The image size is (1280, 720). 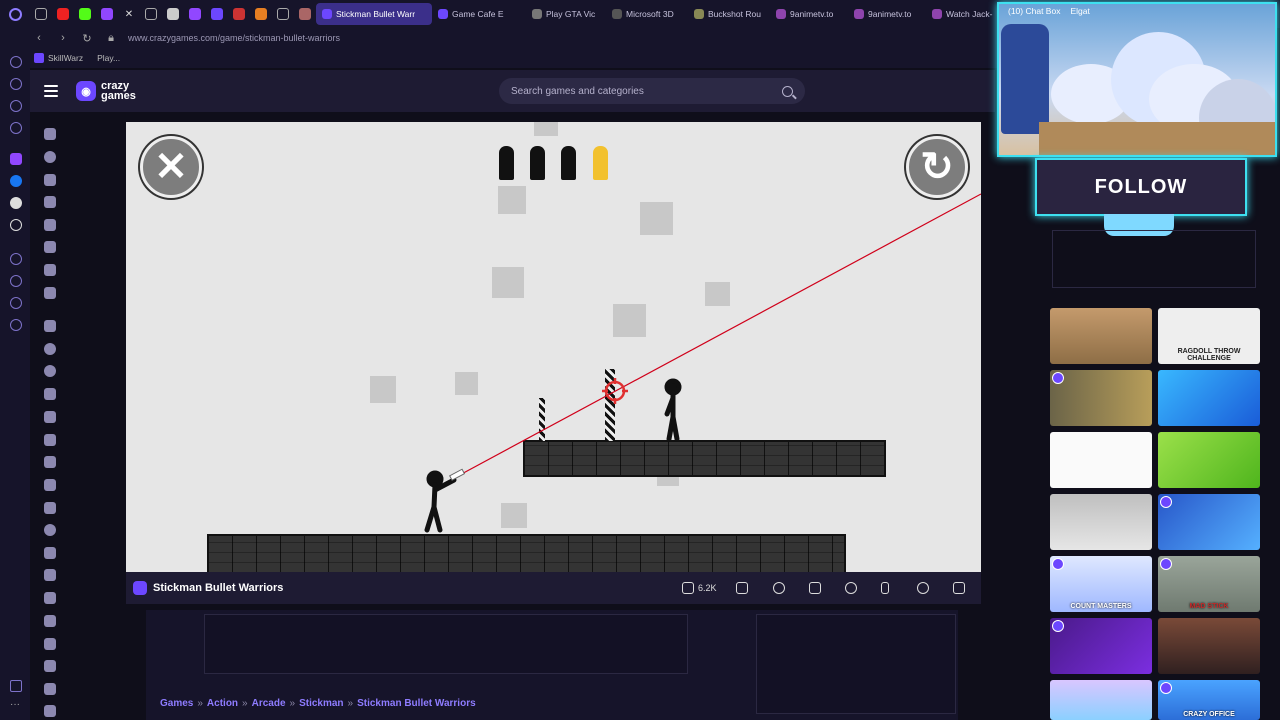 What do you see at coordinates (959, 588) in the screenshot?
I see `fullscreen-button` at bounding box center [959, 588].